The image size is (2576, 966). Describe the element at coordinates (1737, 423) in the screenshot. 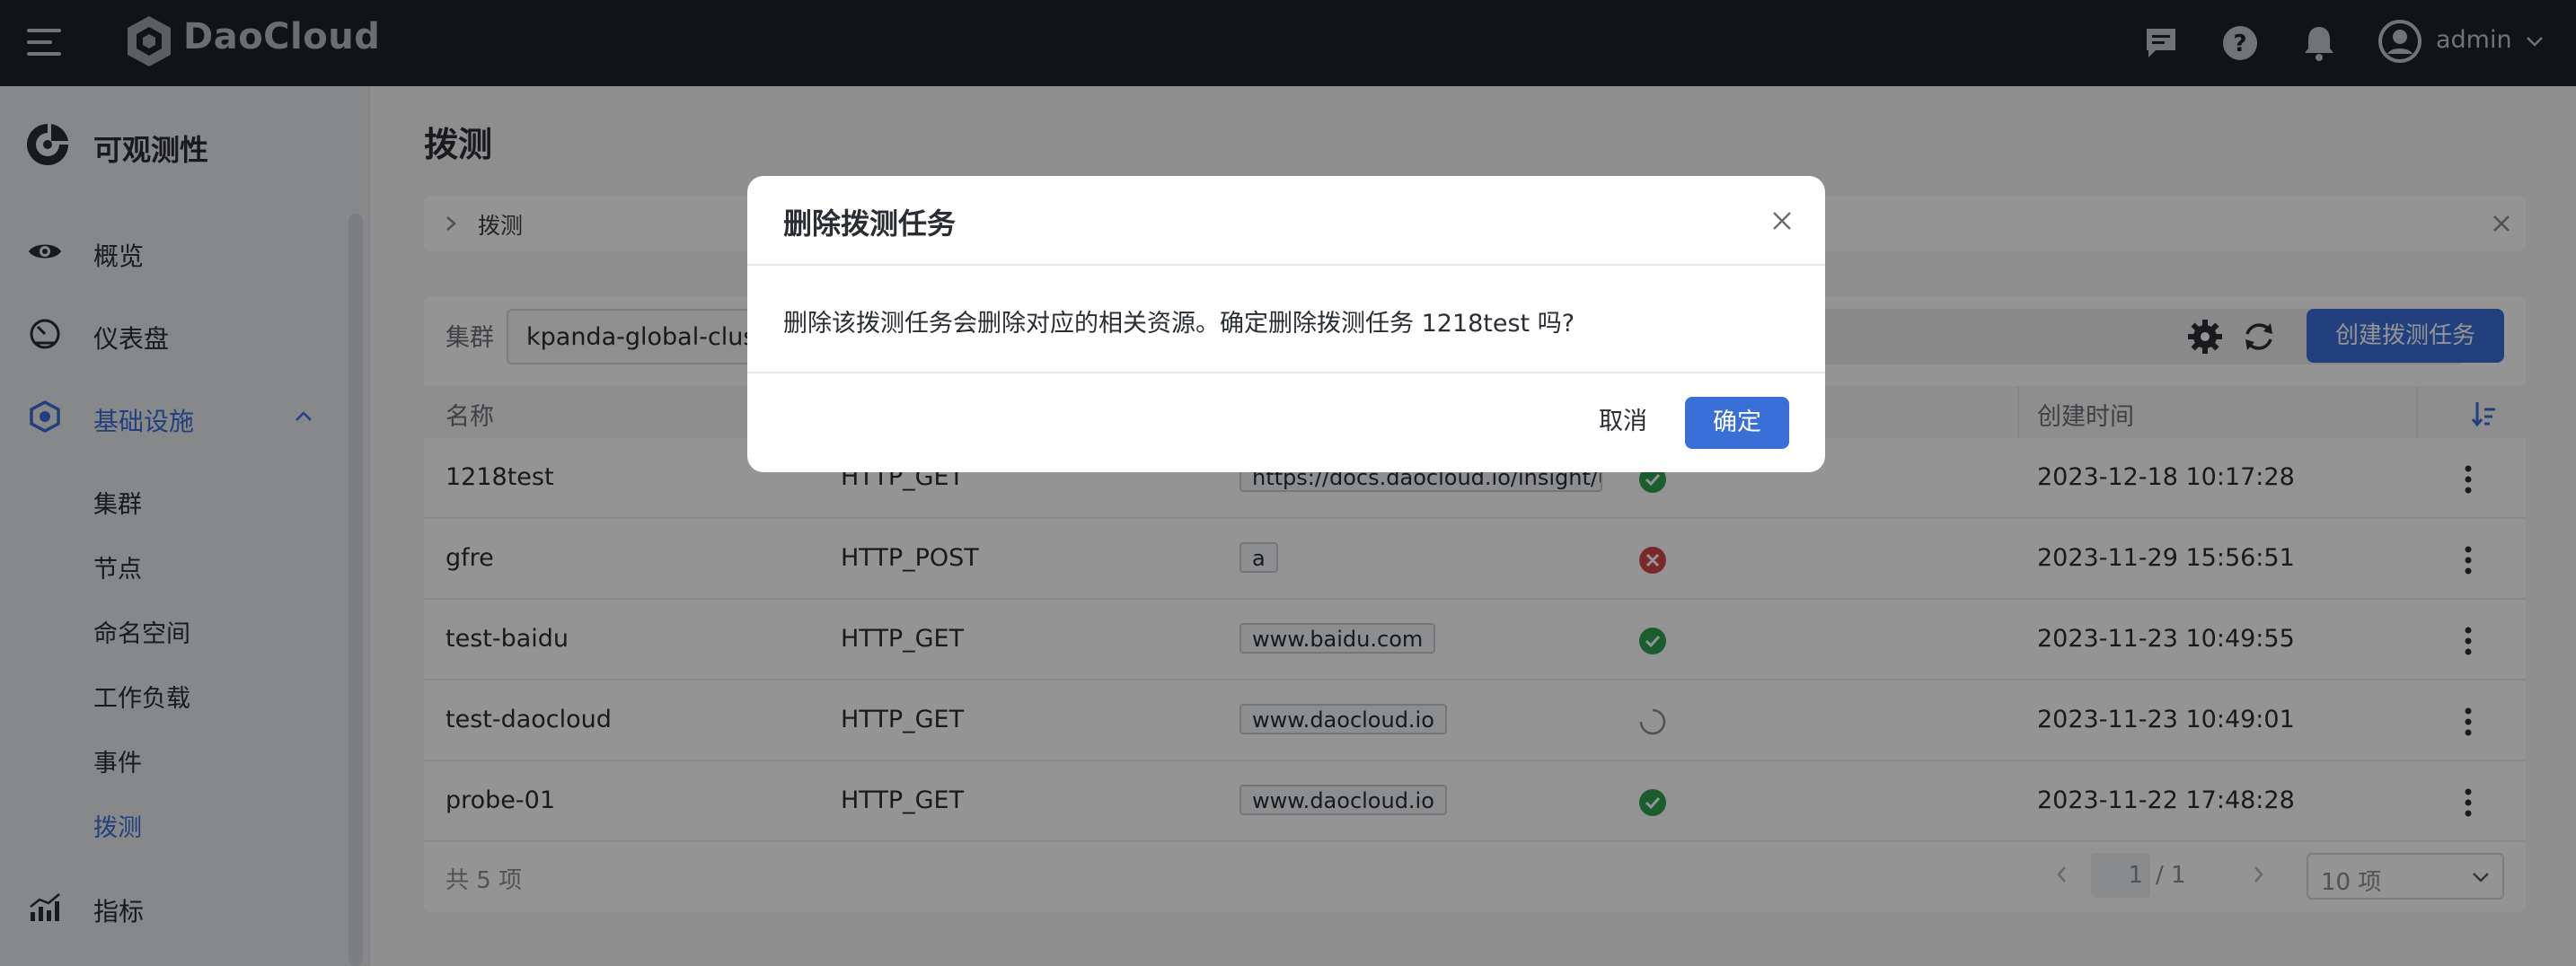

I see `confirm-button: 确定` at that location.